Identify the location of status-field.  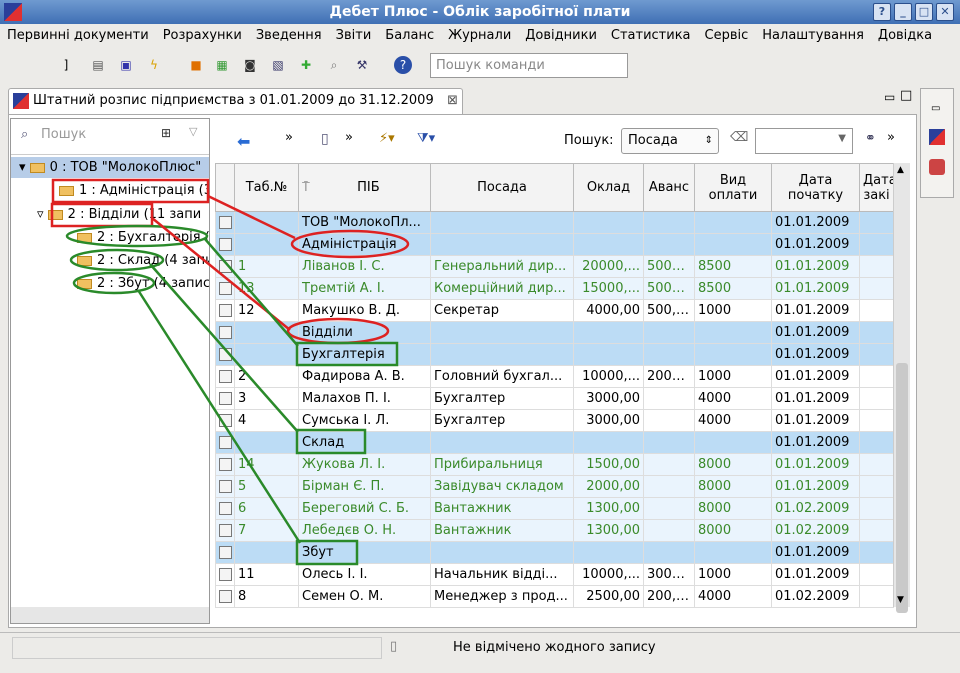
(197, 648).